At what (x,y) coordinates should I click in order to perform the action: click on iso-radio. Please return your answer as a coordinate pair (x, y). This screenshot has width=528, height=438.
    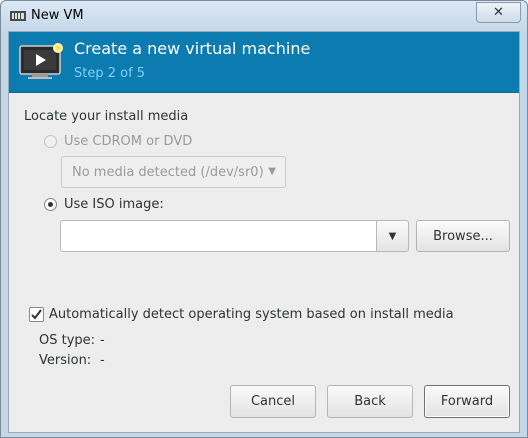
    Looking at the image, I should click on (50, 204).